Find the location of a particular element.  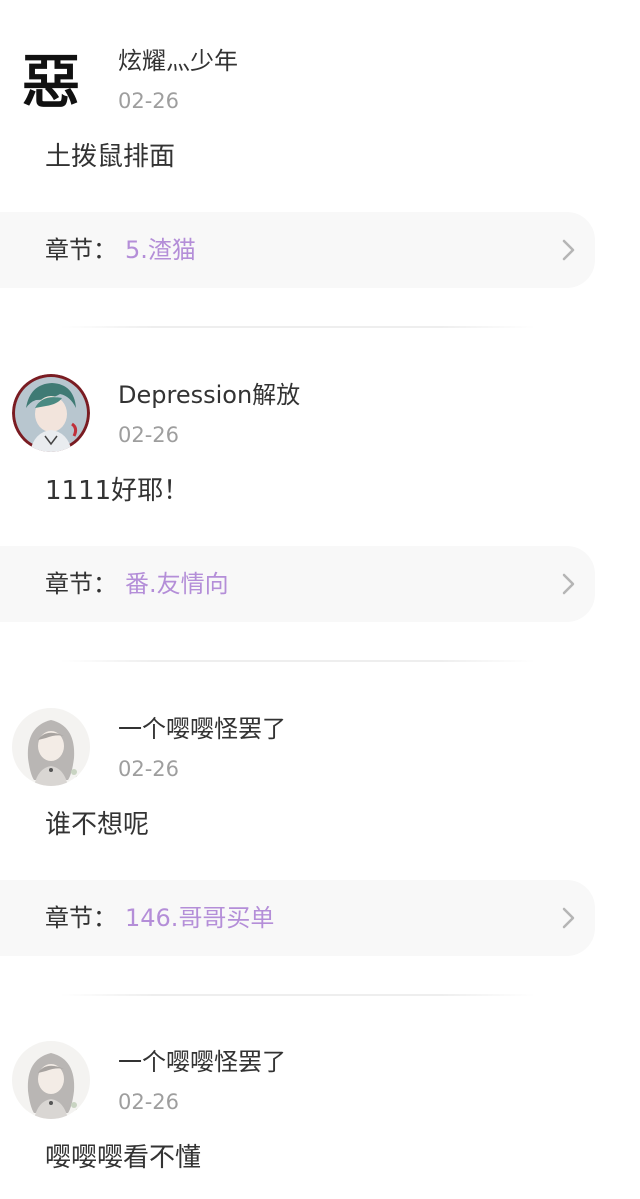

anime-avatar-image is located at coordinates (51, 413).